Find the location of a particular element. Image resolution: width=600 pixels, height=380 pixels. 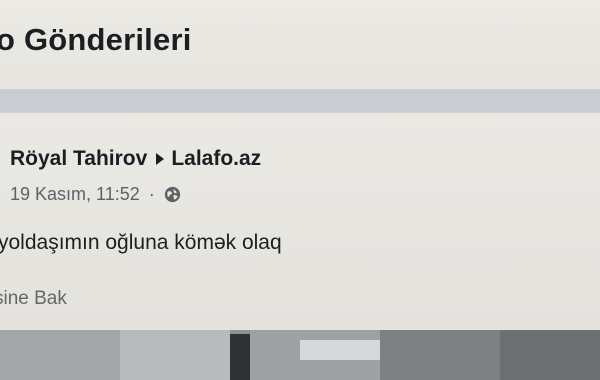

see-translation-link: sine Bak is located at coordinates (33, 299).